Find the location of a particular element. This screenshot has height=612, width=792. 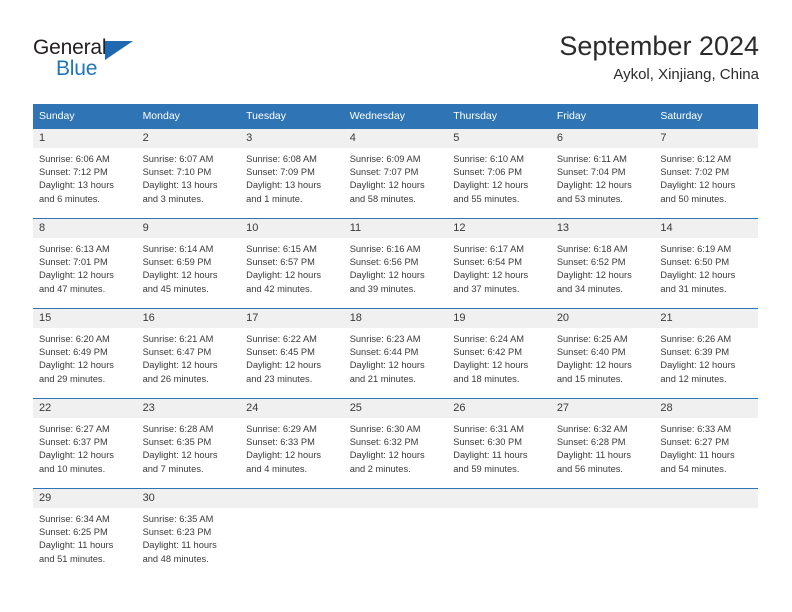

sunset-time: Sunset: 7:07 PM is located at coordinates (384, 172).